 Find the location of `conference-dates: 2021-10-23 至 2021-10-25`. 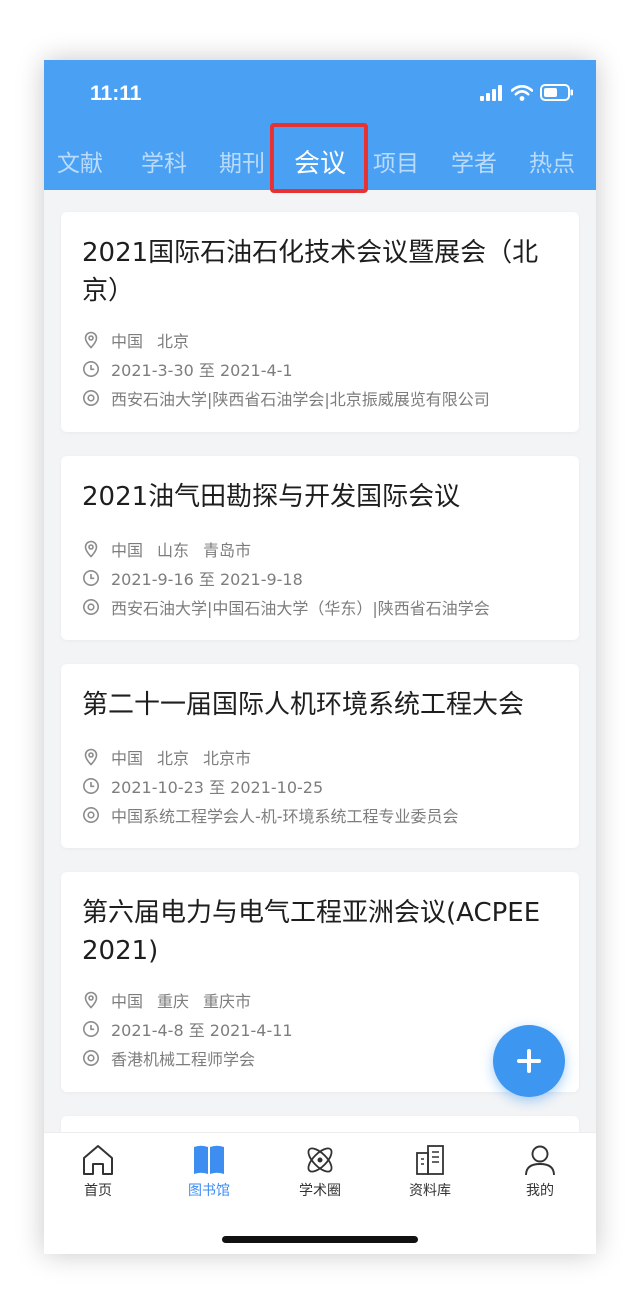

conference-dates: 2021-10-23 至 2021-10-25 is located at coordinates (202, 786).